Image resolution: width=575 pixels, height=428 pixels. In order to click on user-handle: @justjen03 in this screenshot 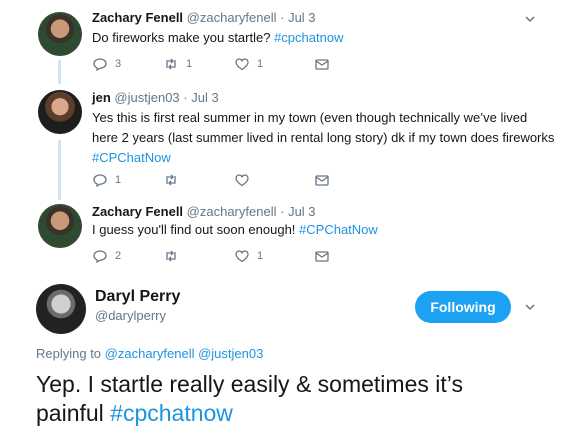, I will do `click(146, 97)`.